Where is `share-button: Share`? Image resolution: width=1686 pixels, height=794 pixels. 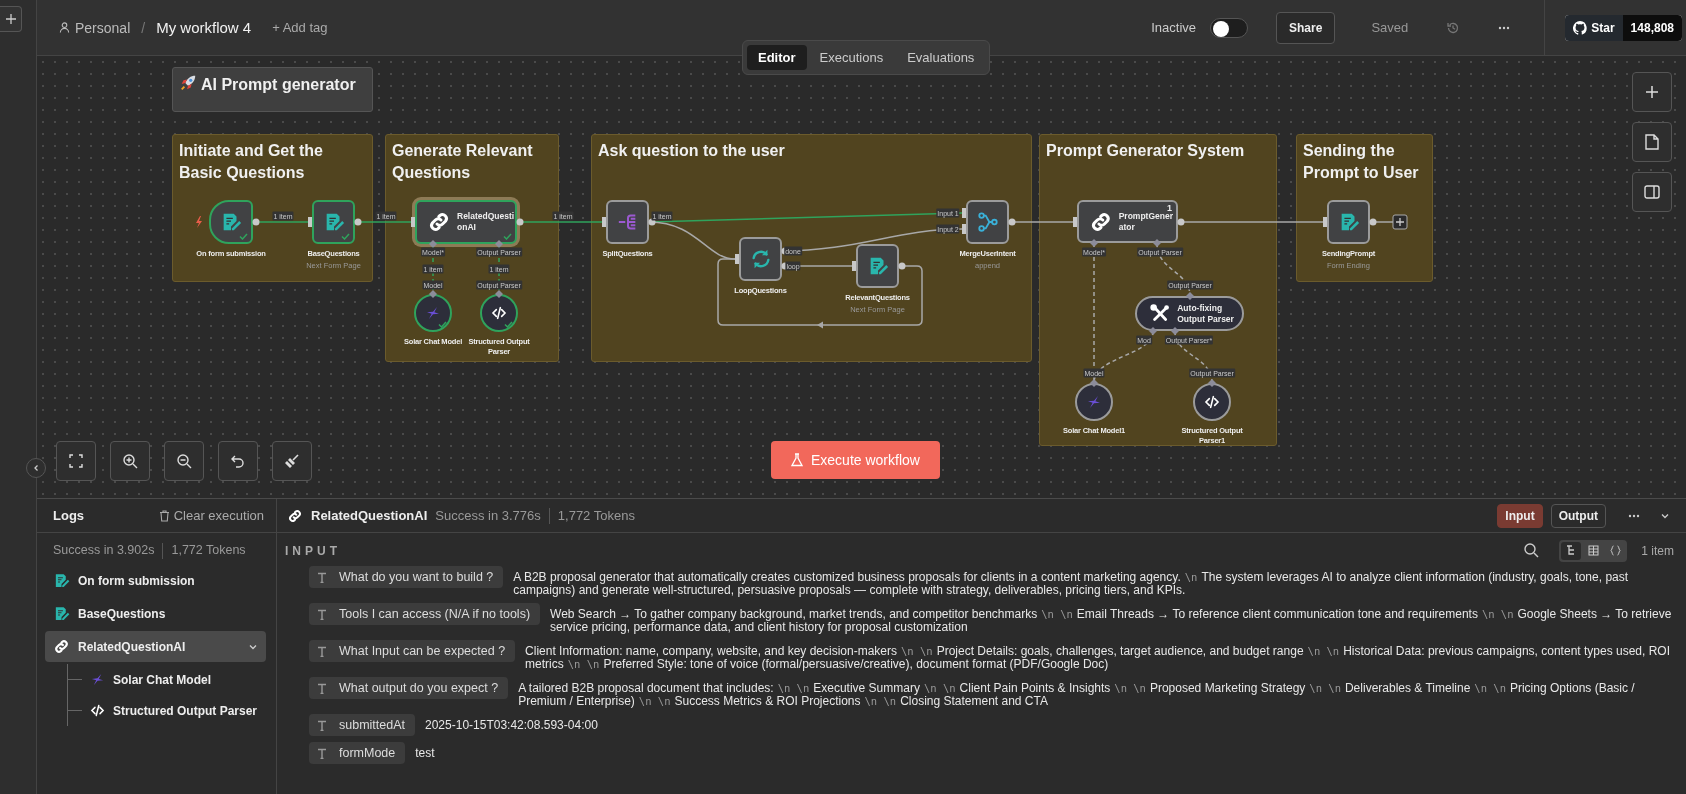 share-button: Share is located at coordinates (1306, 27).